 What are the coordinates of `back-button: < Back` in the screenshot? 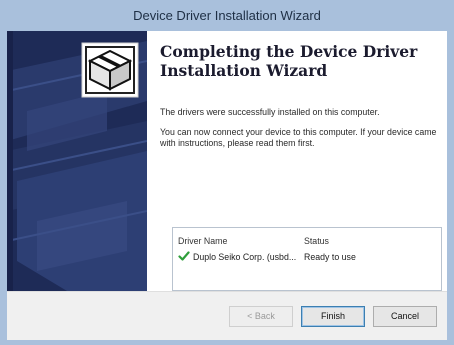 It's located at (261, 316).